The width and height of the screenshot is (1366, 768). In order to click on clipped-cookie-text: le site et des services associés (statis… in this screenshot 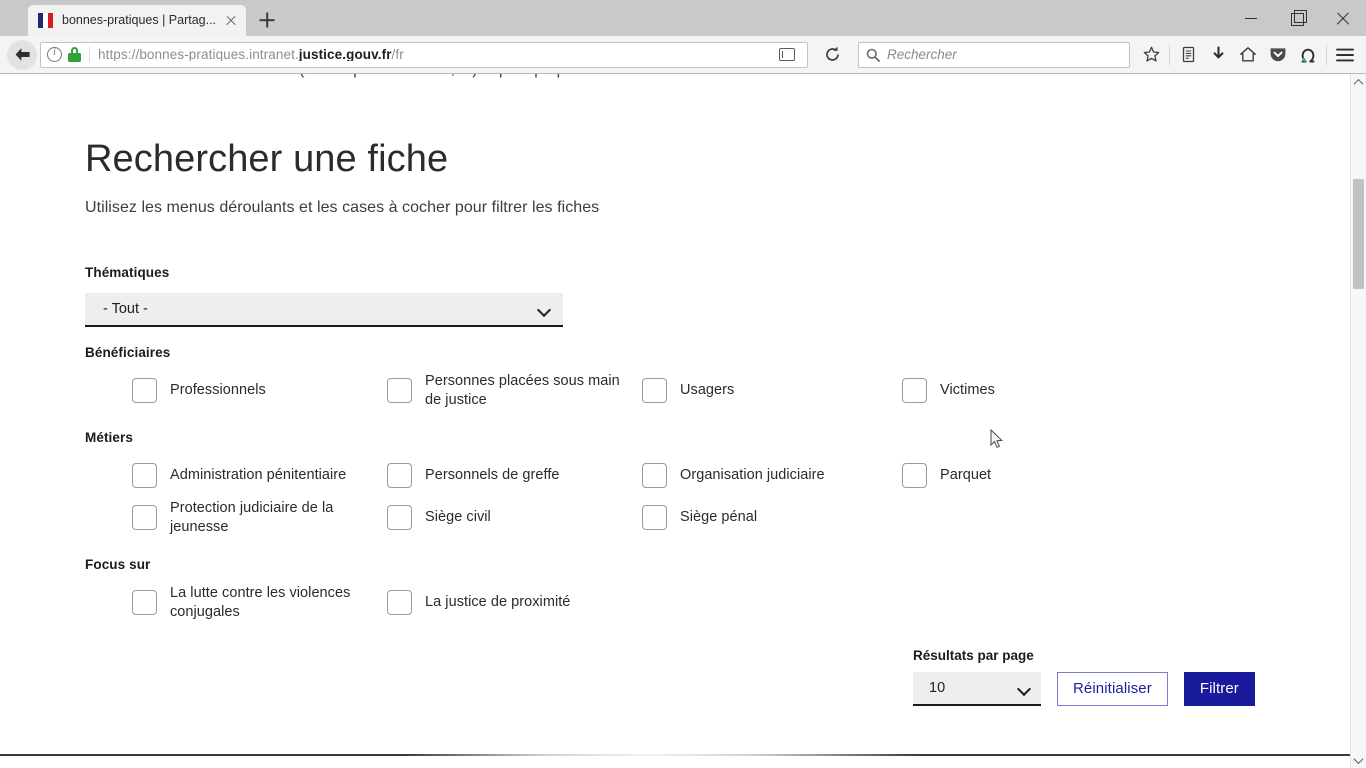, I will do `click(716, 80)`.